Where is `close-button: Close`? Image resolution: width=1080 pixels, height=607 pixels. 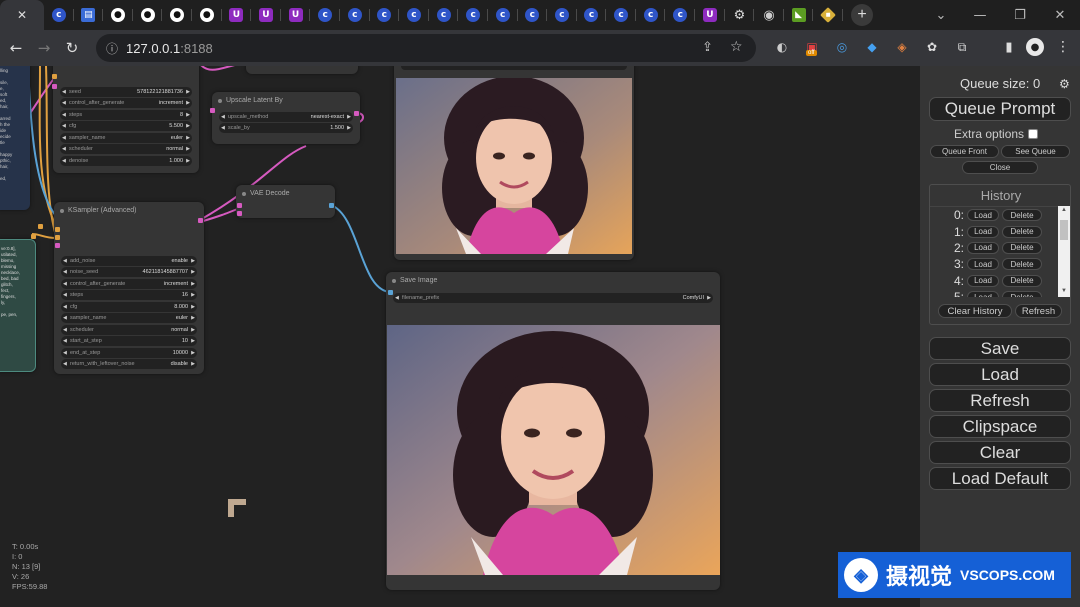 close-button: Close is located at coordinates (1000, 167).